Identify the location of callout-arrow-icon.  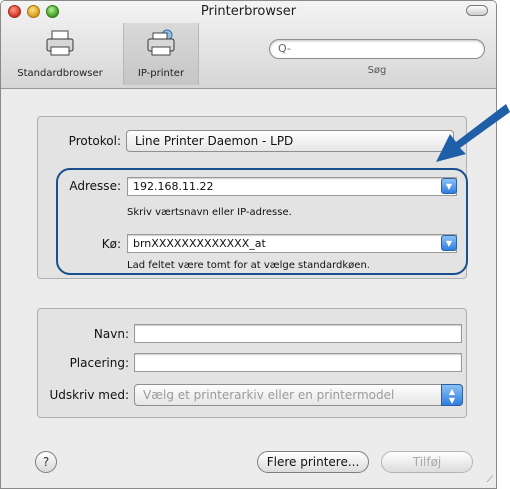
(473, 133).